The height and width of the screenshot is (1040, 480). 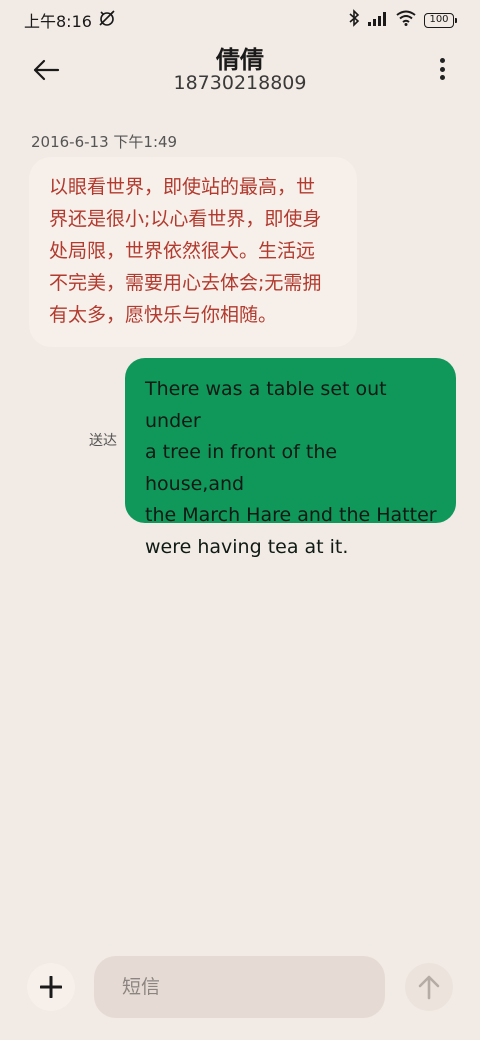 What do you see at coordinates (240, 60) in the screenshot?
I see `contact-name: 倩倩` at bounding box center [240, 60].